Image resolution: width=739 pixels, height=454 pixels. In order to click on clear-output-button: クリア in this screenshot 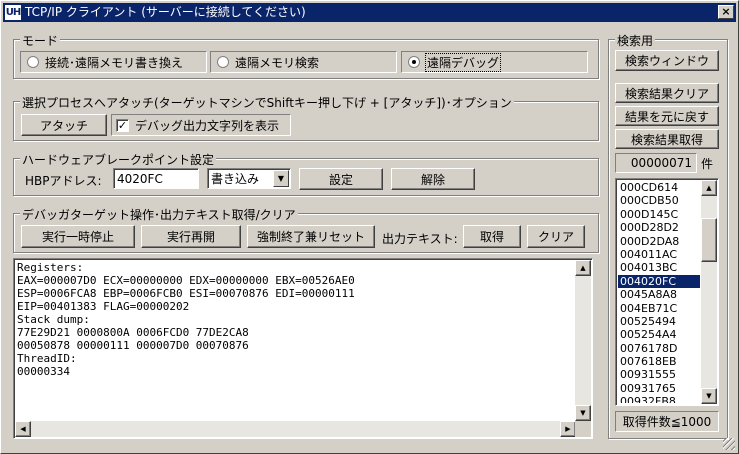, I will do `click(556, 236)`.